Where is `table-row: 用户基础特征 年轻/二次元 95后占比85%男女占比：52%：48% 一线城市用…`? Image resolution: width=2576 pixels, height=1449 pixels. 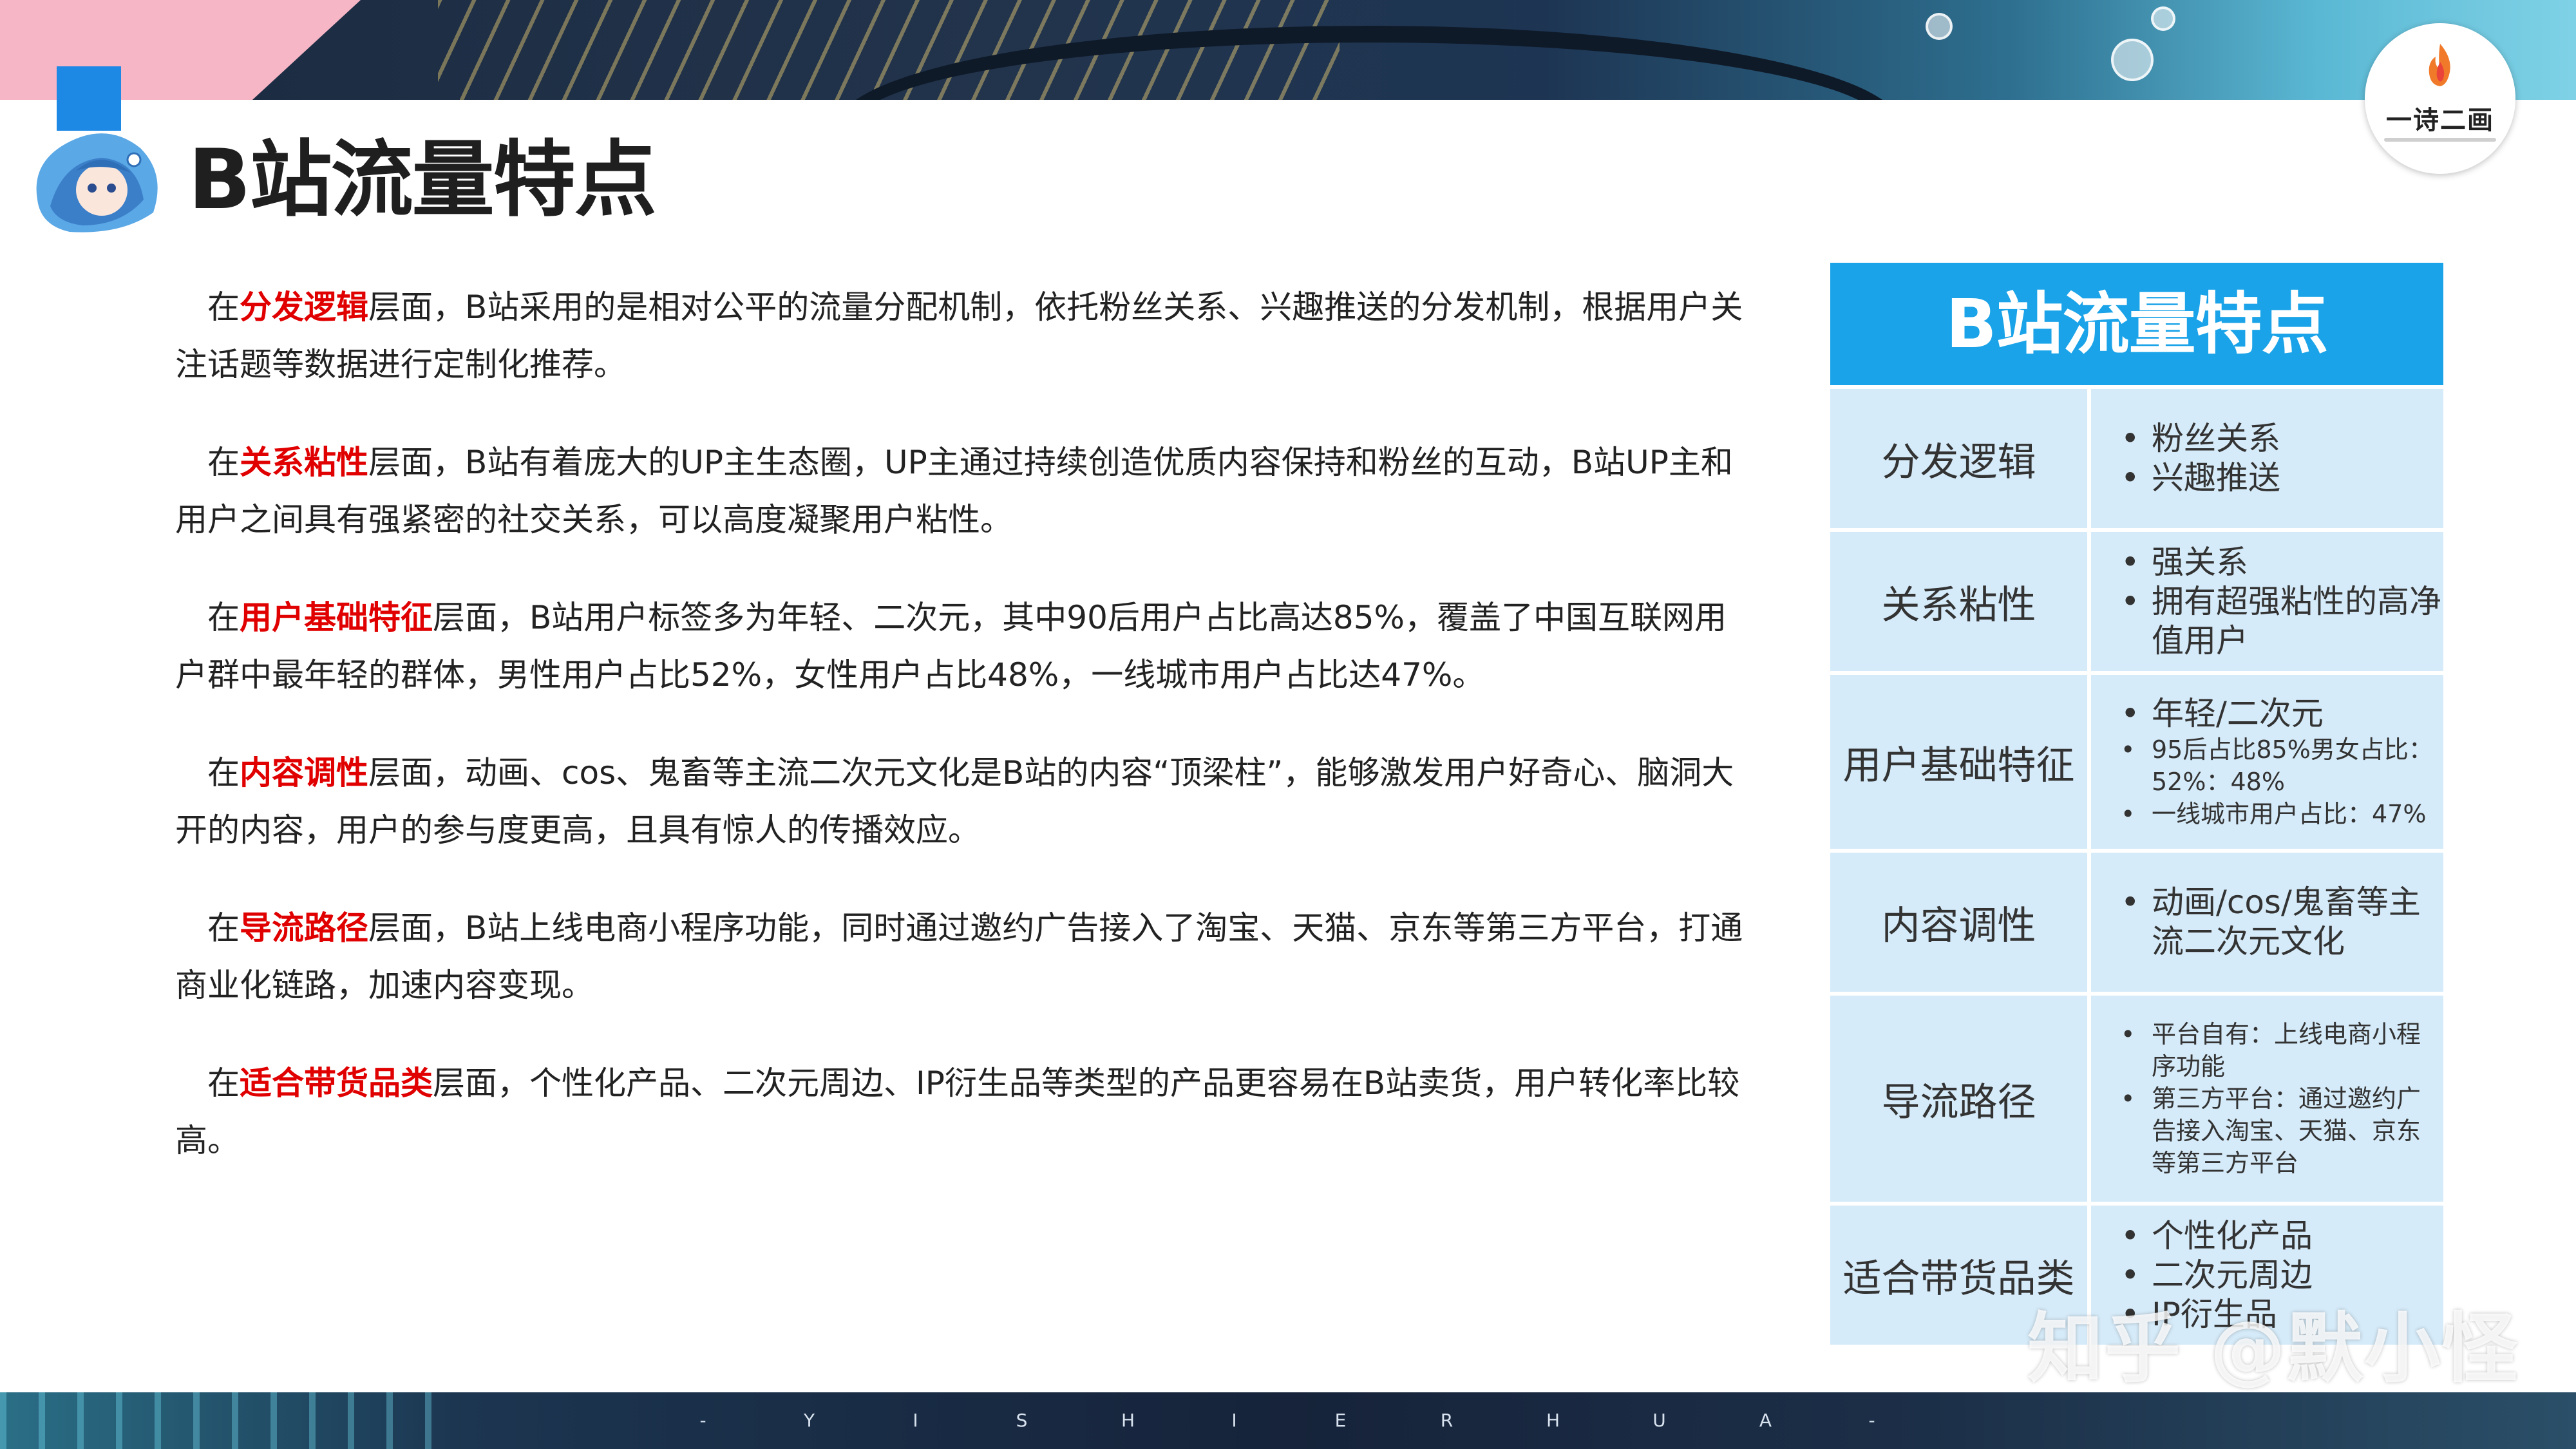 table-row: 用户基础特征 年轻/二次元 95后占比85%男女占比：52%：48% 一线城市用… is located at coordinates (2136, 762).